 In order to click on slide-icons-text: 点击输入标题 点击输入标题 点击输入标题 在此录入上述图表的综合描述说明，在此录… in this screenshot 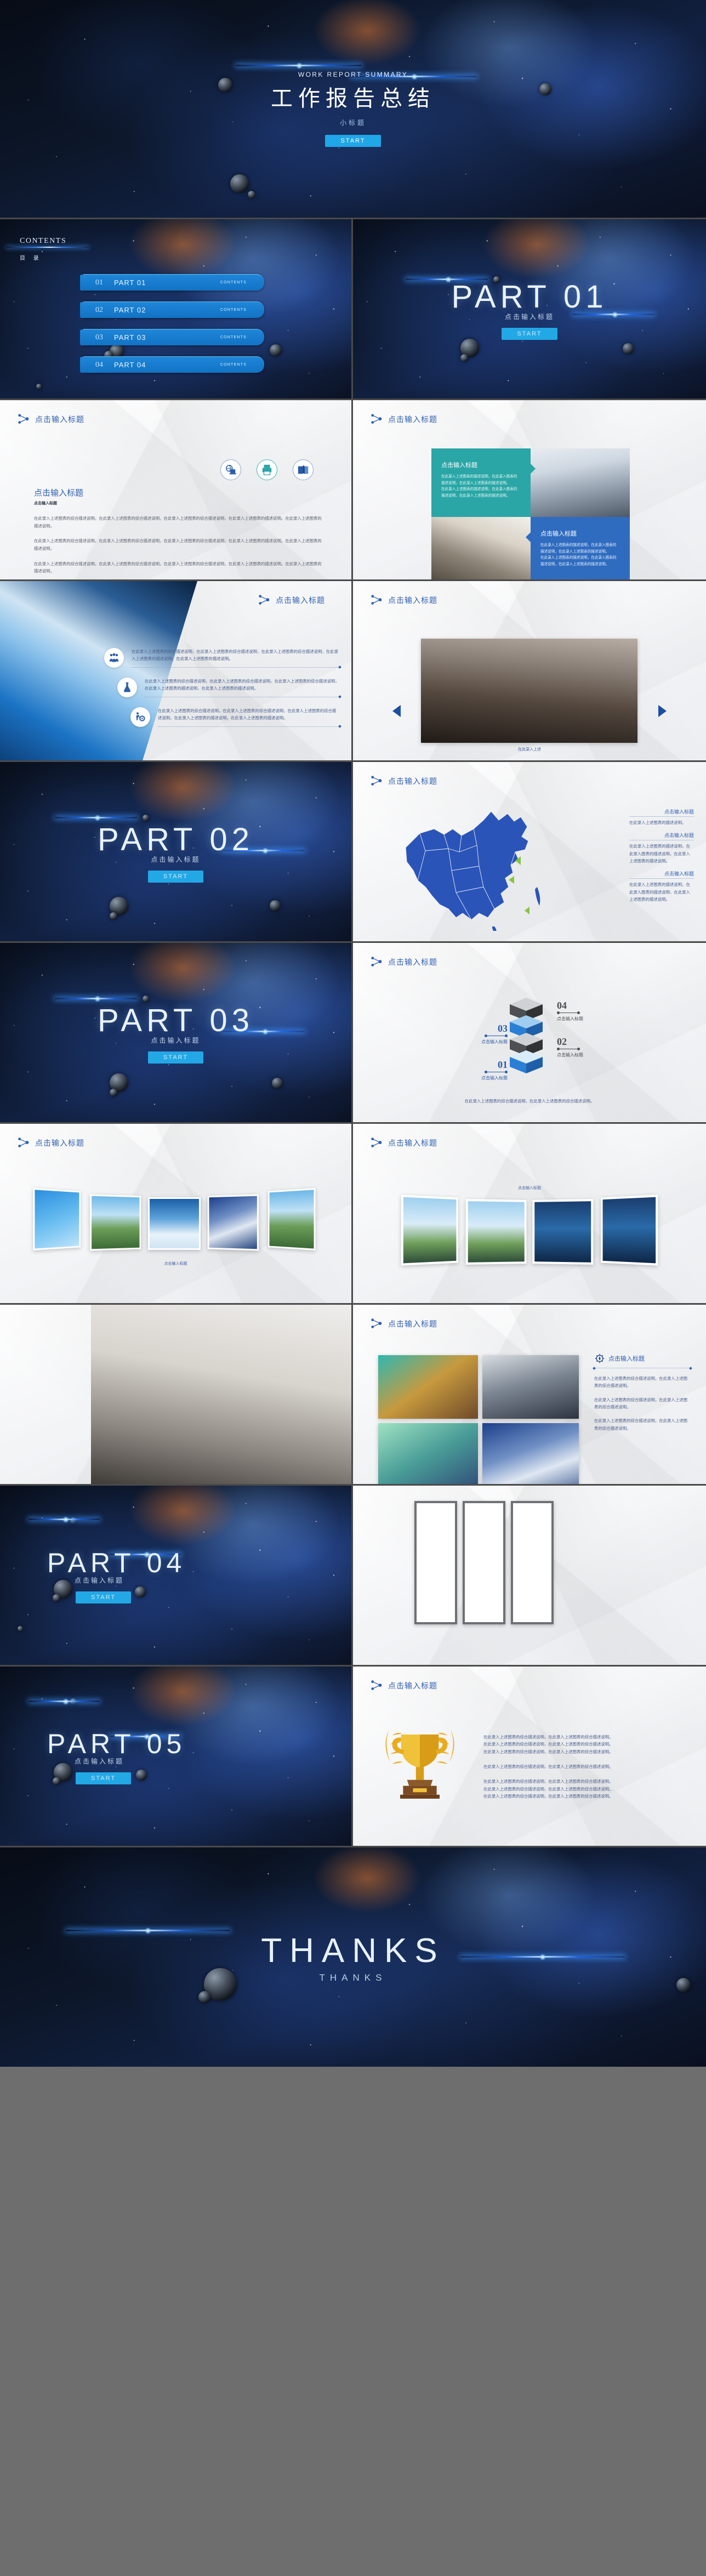, I will do `click(176, 490)`.